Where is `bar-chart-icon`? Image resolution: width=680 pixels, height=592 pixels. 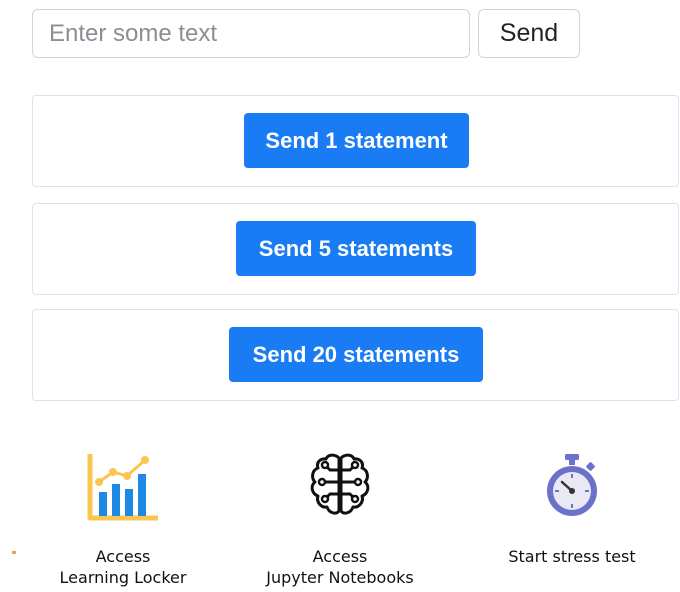
bar-chart-icon is located at coordinates (122, 487).